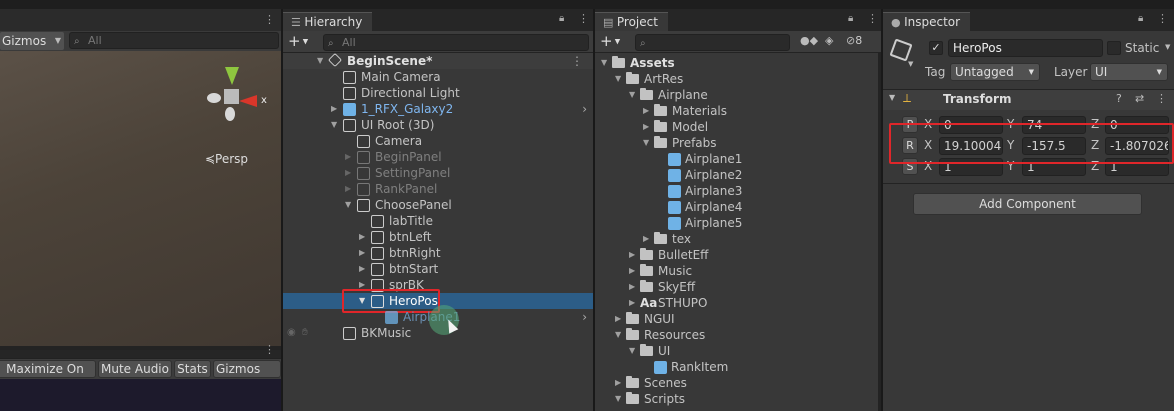 This screenshot has height=411, width=1174. What do you see at coordinates (174, 40) in the screenshot?
I see `scene-search-input: ⌕ All` at bounding box center [174, 40].